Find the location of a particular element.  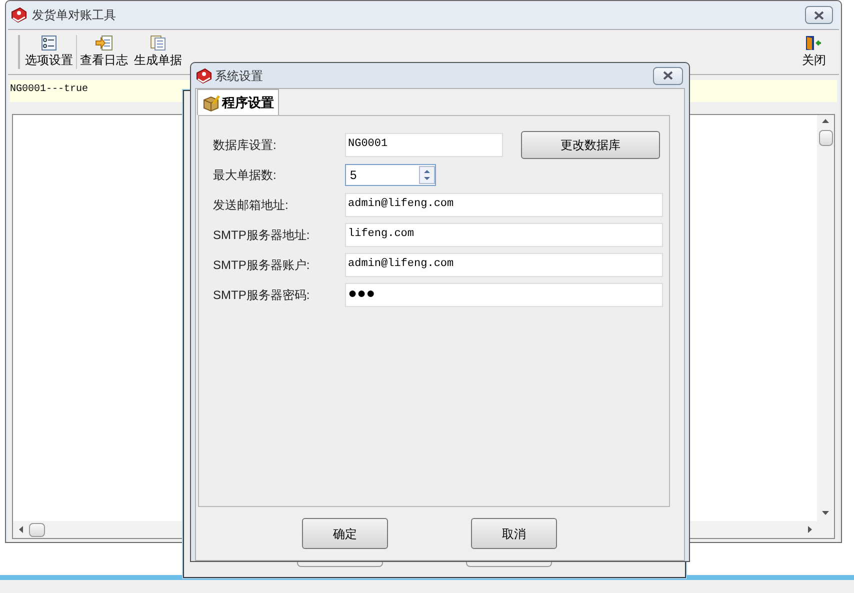

scroll-down-icon is located at coordinates (825, 513).